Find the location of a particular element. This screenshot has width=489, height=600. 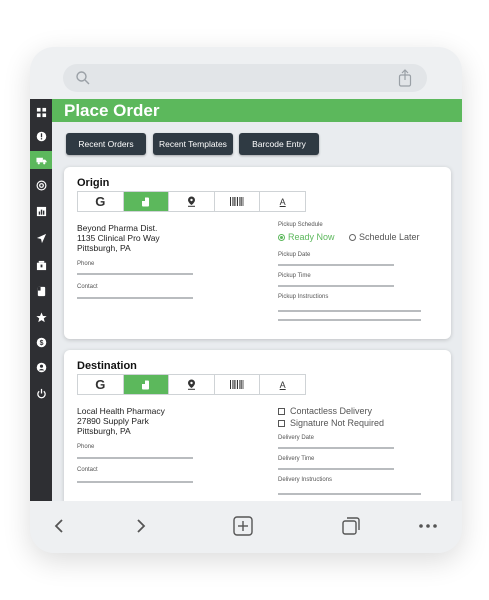

destination-name: Local Health Pharmacy is located at coordinates (121, 411).